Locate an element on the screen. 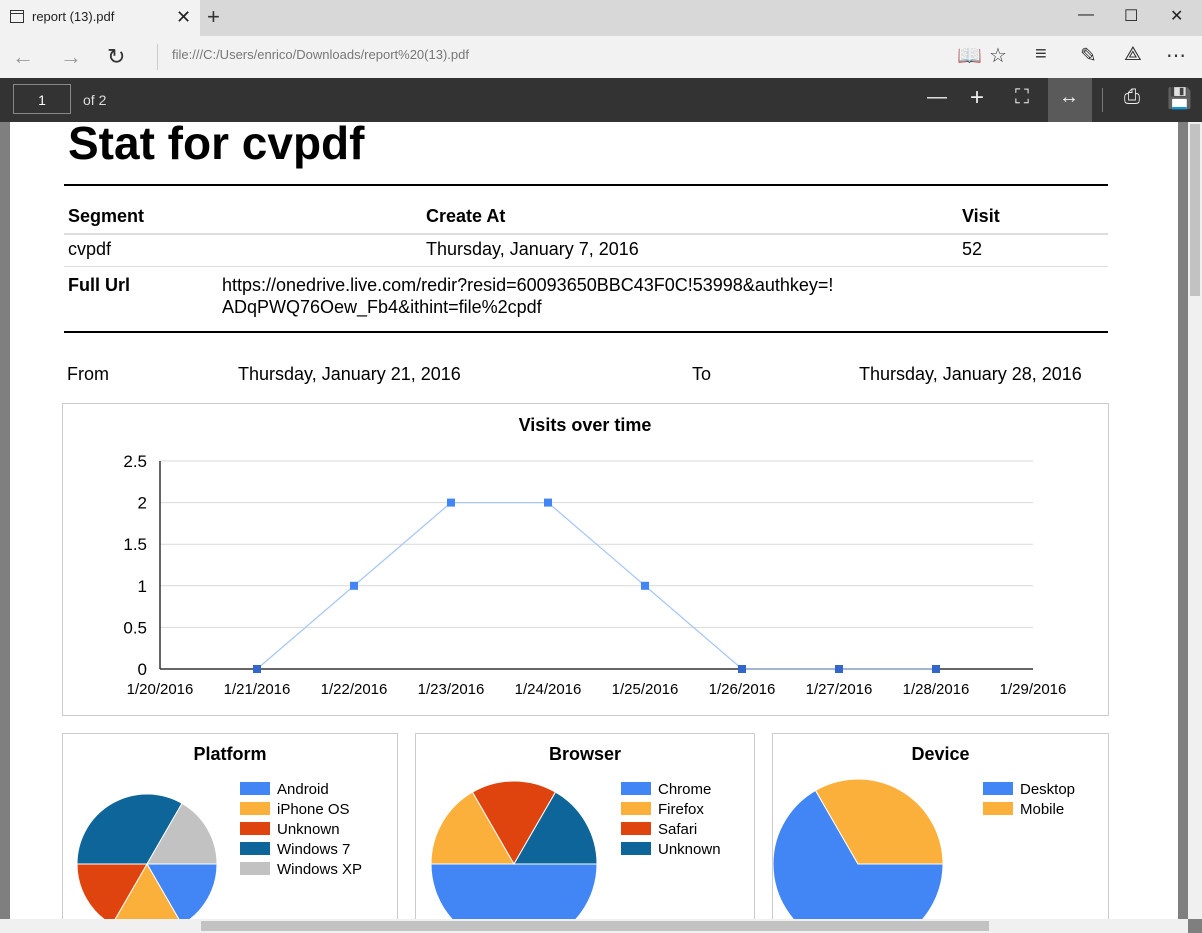  browser-panel: Browser Chrome Firefox Safari Unknown is located at coordinates (585, 826).